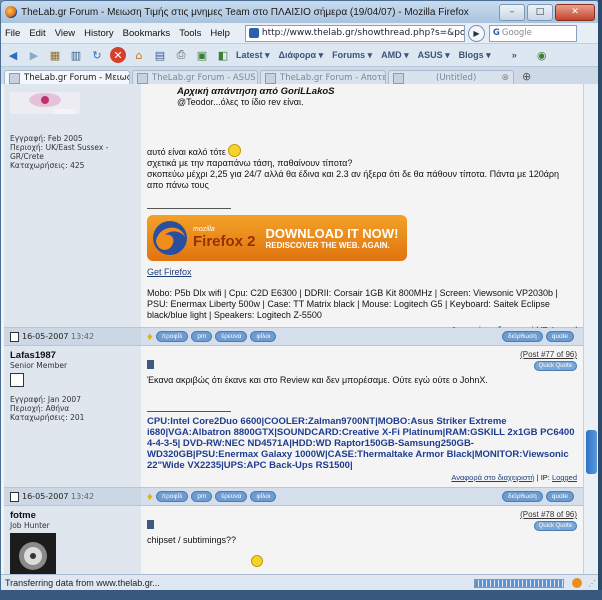 The width and height of the screenshot is (602, 600). I want to click on post-number: (Post #77 of 96), so click(548, 354).